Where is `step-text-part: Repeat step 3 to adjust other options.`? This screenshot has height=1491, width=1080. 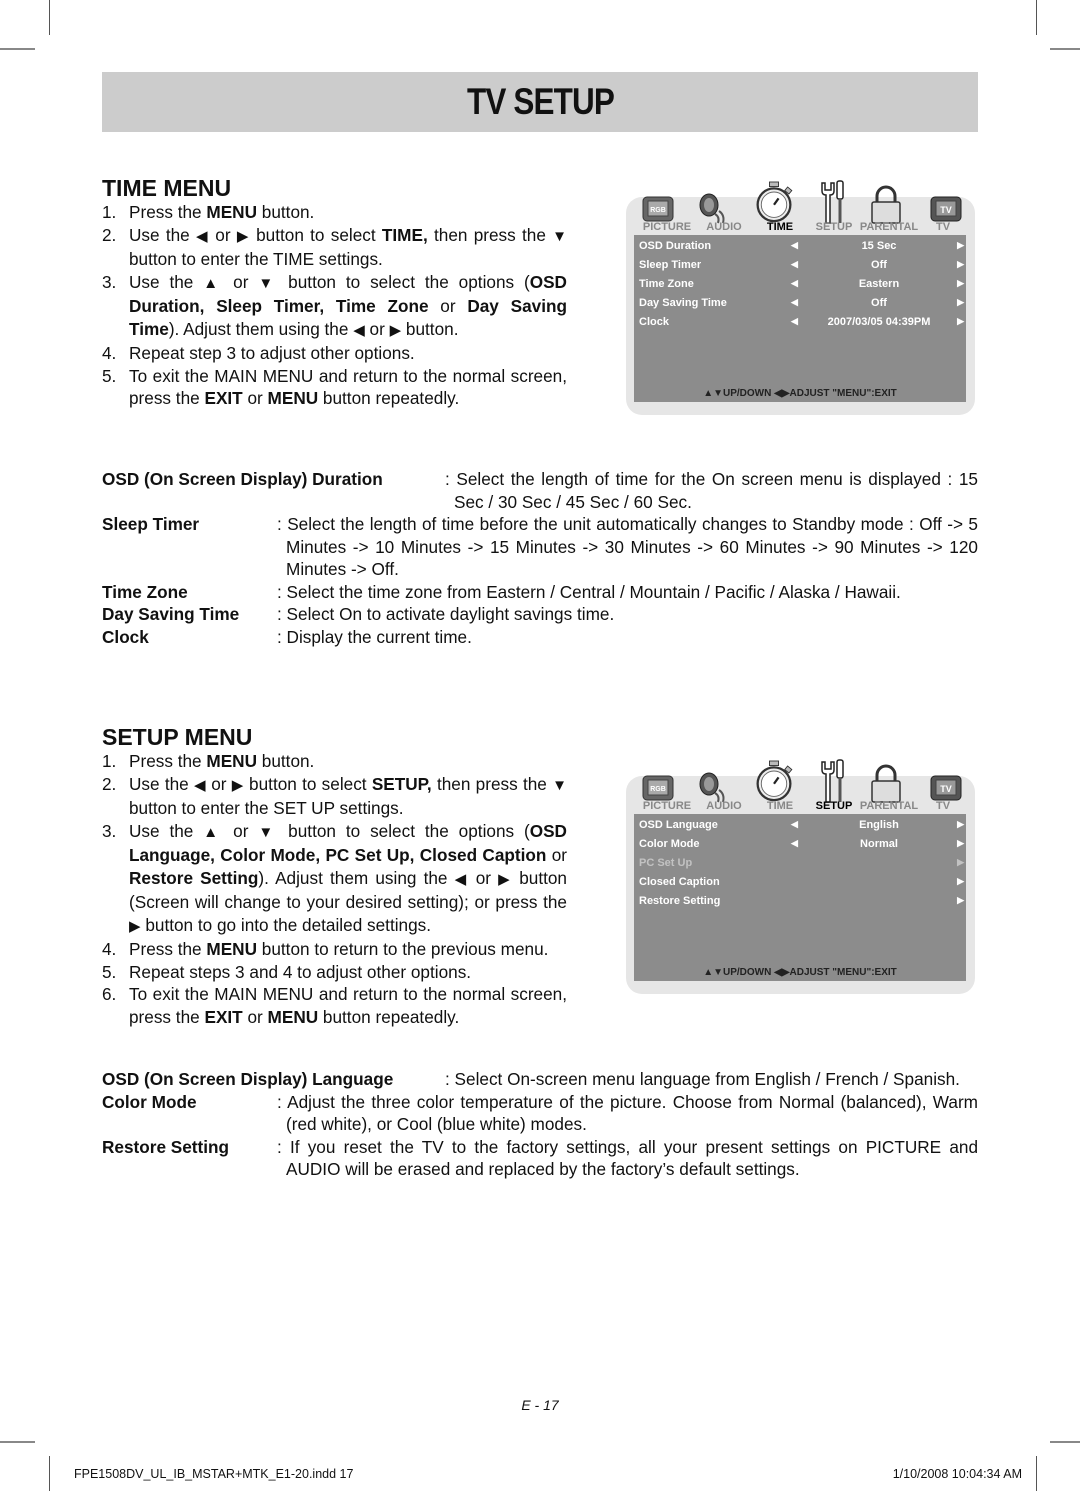 step-text-part: Repeat step 3 to adjust other options. is located at coordinates (272, 353).